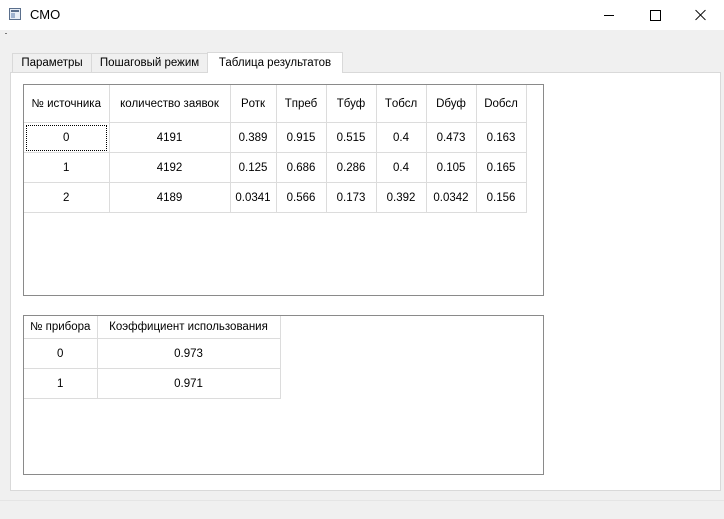 The height and width of the screenshot is (519, 724). I want to click on table-row: 0 0.973, so click(152, 353).